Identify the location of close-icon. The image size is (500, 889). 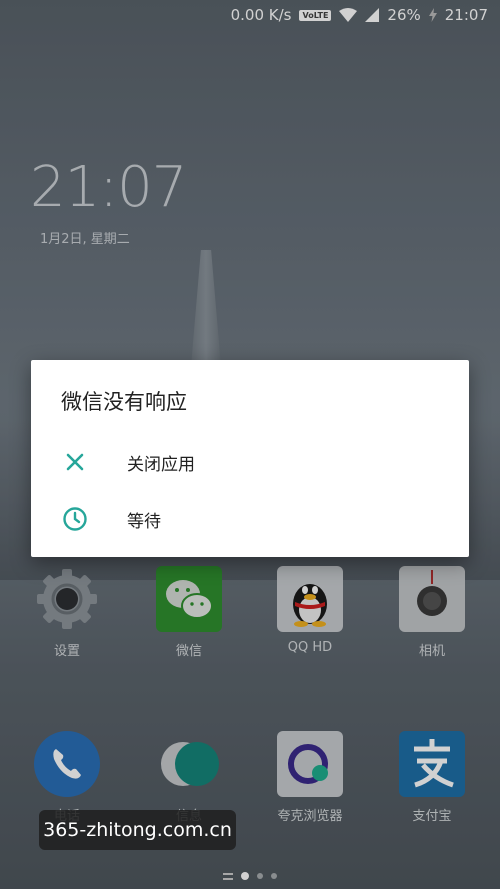
(75, 462).